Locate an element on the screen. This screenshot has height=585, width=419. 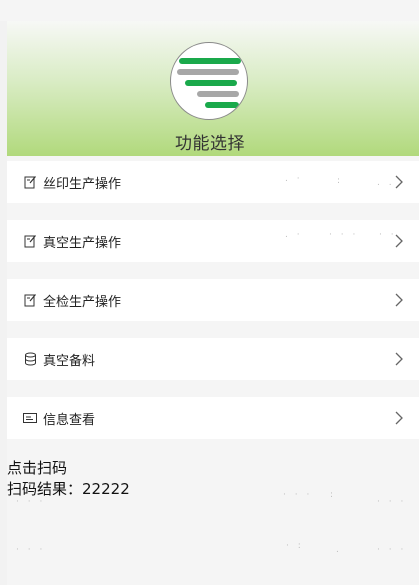
scan-button: 点击扫码 is located at coordinates (37, 467).